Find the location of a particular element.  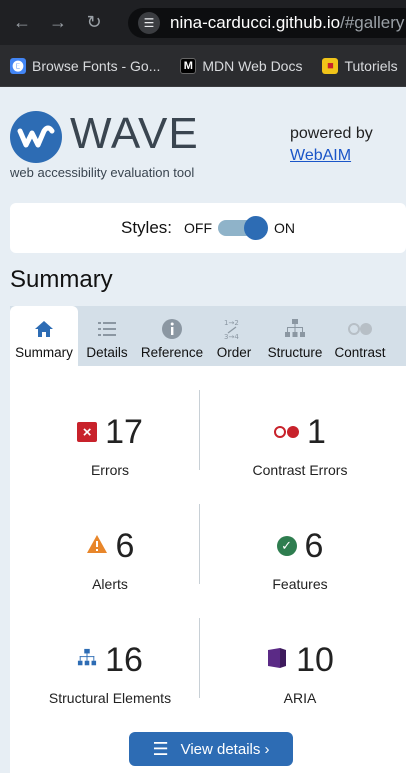

tab-order: 1→2 3→4 Order is located at coordinates (234, 336).